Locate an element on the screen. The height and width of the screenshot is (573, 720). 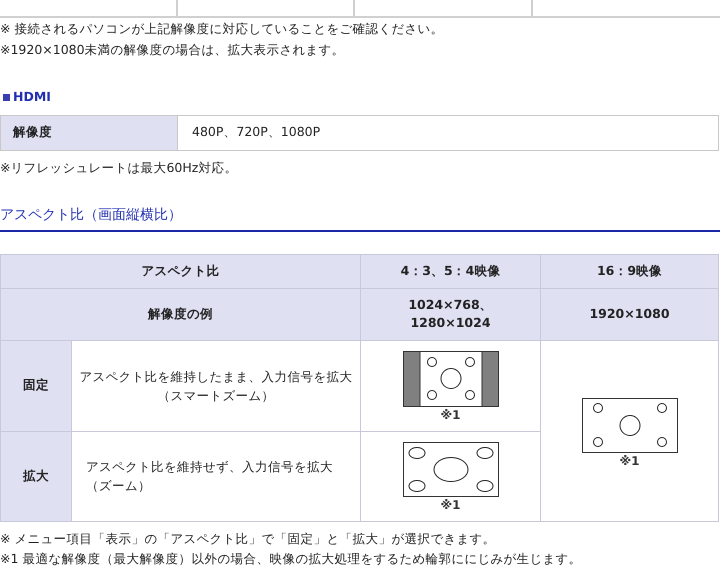
note-text: ※ 接続されるパソコンが上記解像度に対応していることをご確認ください。 is located at coordinates (222, 29).